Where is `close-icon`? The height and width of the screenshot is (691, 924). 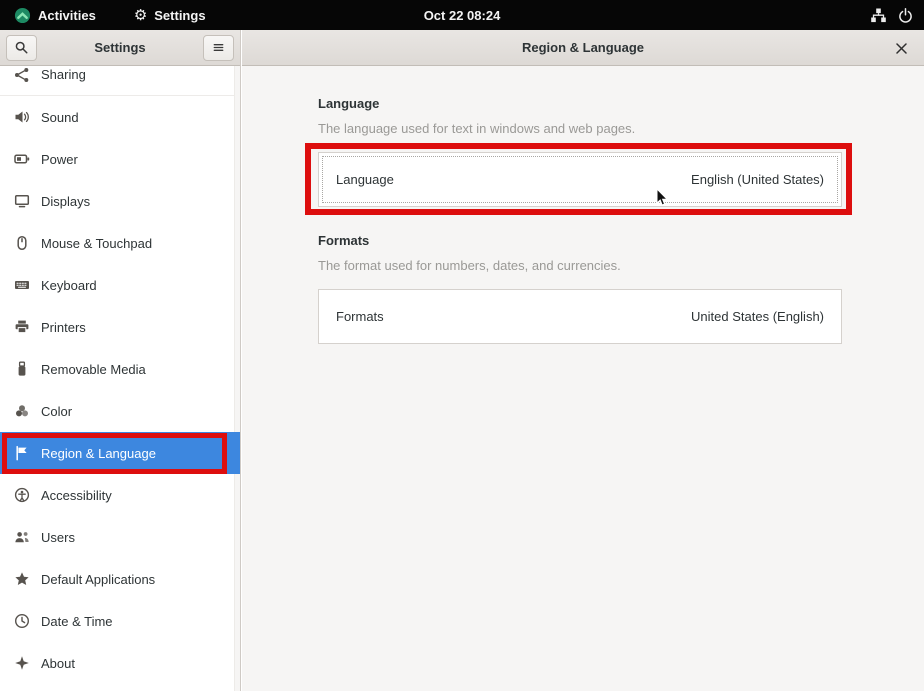
close-icon is located at coordinates (901, 48).